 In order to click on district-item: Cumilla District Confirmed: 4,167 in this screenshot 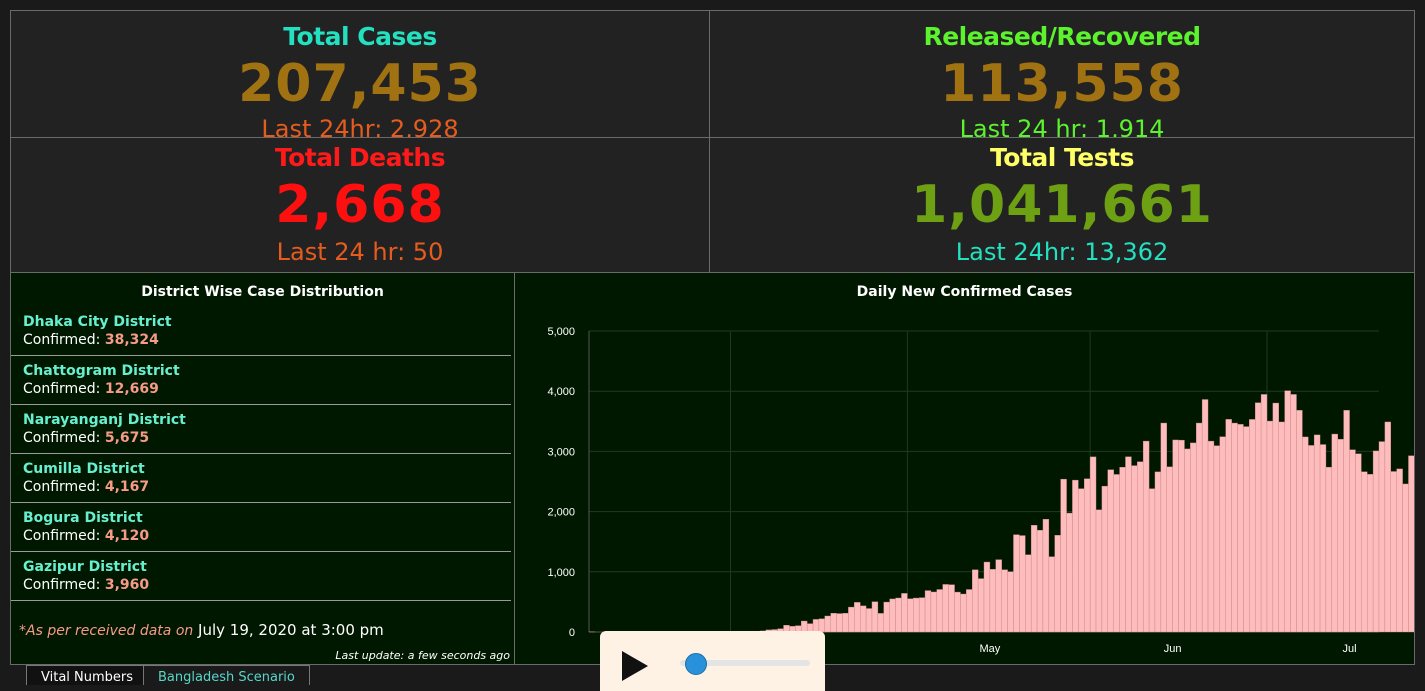, I will do `click(261, 478)`.